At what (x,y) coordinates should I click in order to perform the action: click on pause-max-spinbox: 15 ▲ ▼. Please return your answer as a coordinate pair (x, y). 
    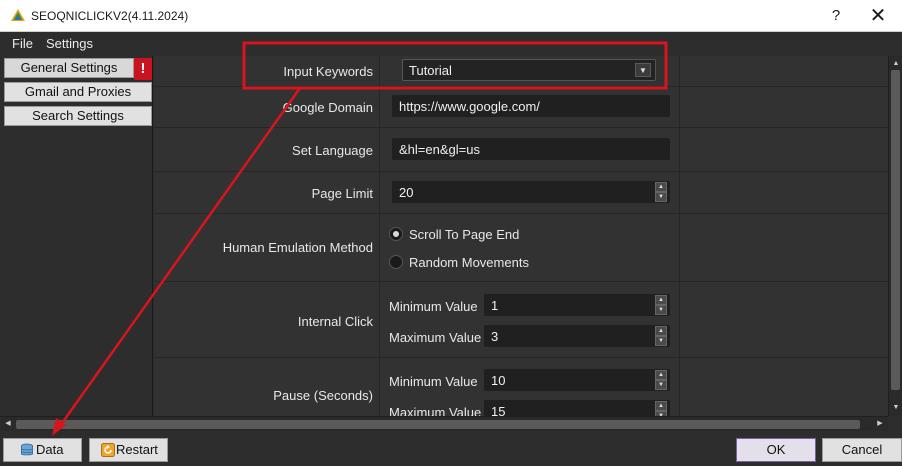
    Looking at the image, I should click on (577, 408).